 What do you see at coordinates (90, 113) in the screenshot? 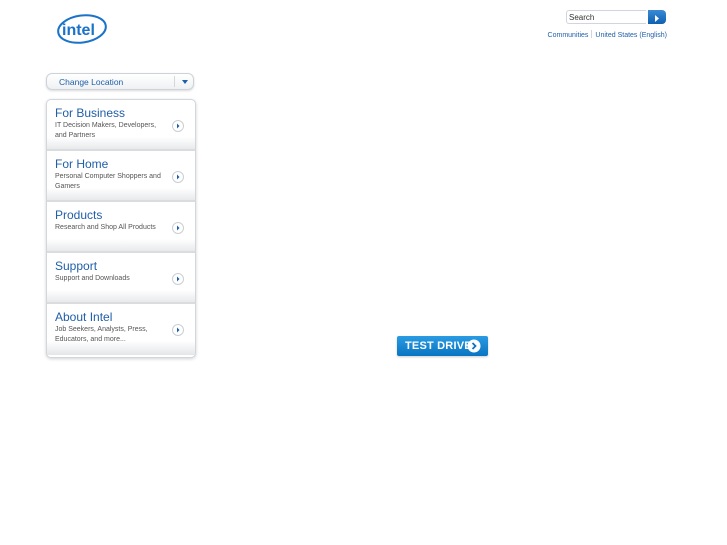
I see `menu-item-title: For Business` at bounding box center [90, 113].